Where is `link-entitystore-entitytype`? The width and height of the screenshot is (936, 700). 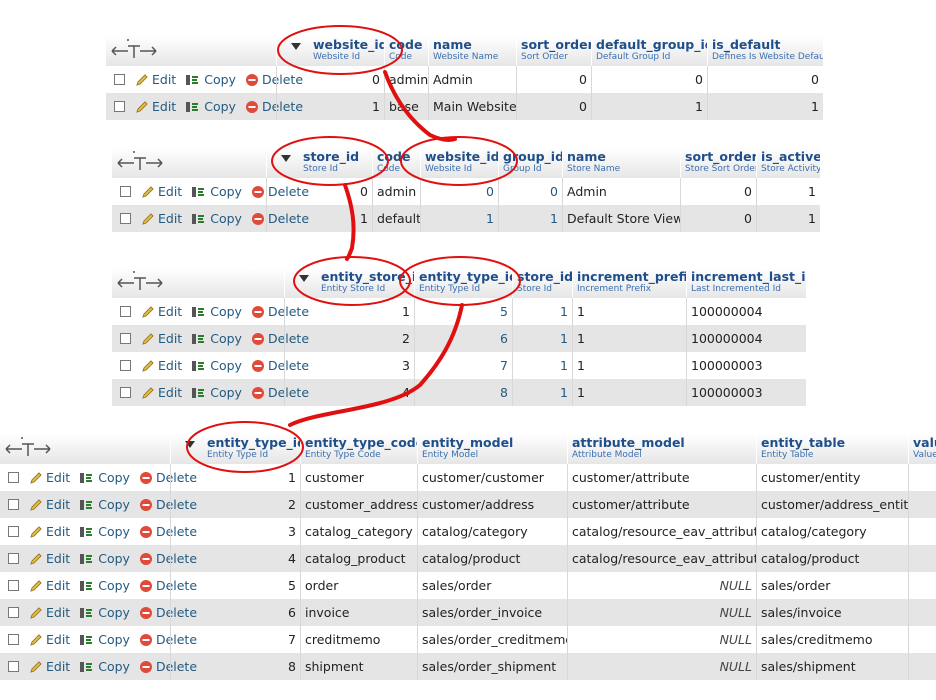 link-entitystore-entitytype is located at coordinates (376, 365).